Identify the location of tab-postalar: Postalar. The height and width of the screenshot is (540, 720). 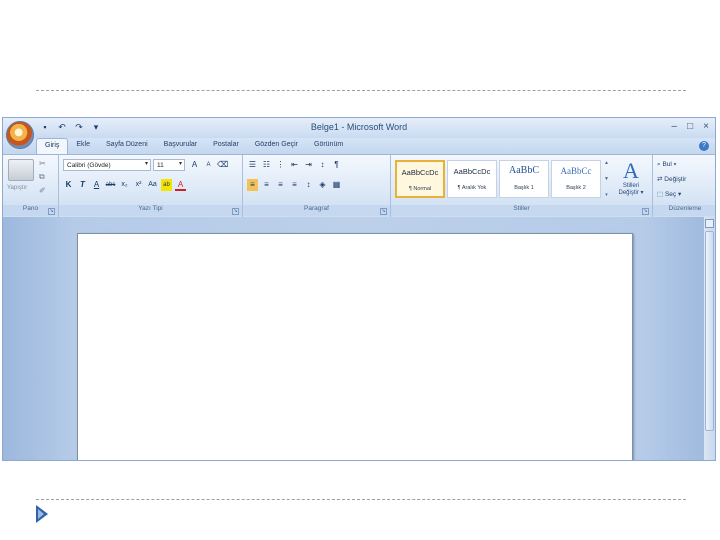
(226, 146).